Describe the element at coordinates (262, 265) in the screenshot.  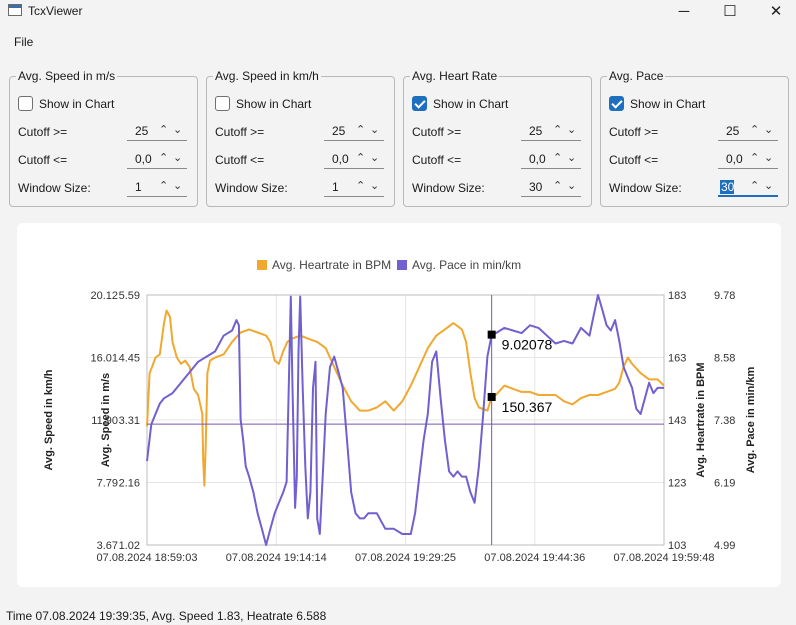
I see `legend-swatch-heartrate` at that location.